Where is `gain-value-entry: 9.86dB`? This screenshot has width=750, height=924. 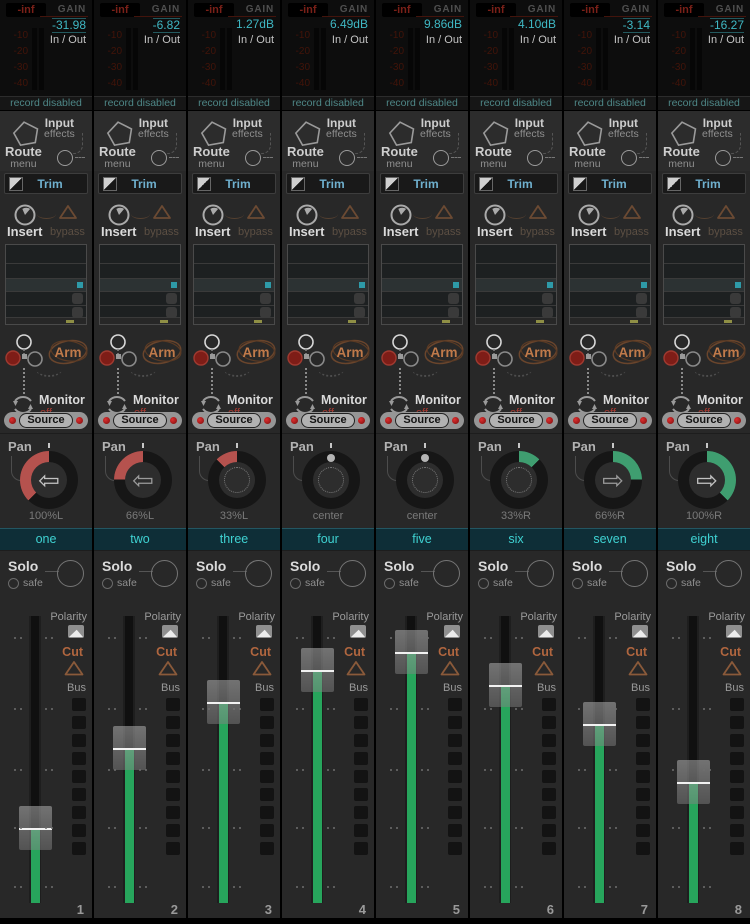
gain-value-entry: 9.86dB is located at coordinates (443, 24).